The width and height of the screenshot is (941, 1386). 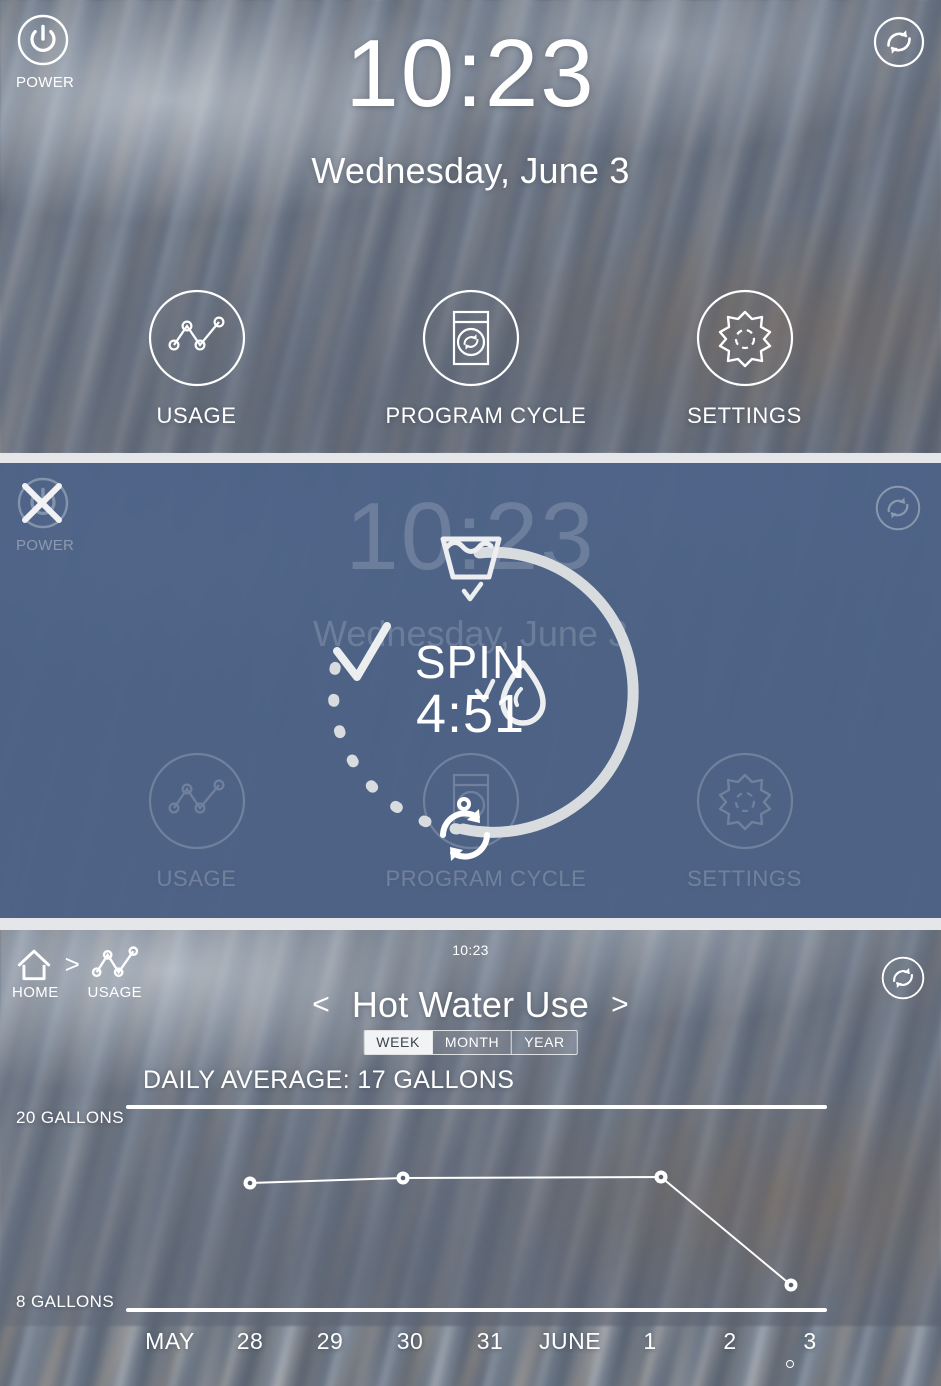 I want to click on cycle-status: SPIN 4:51, so click(x=471, y=691).